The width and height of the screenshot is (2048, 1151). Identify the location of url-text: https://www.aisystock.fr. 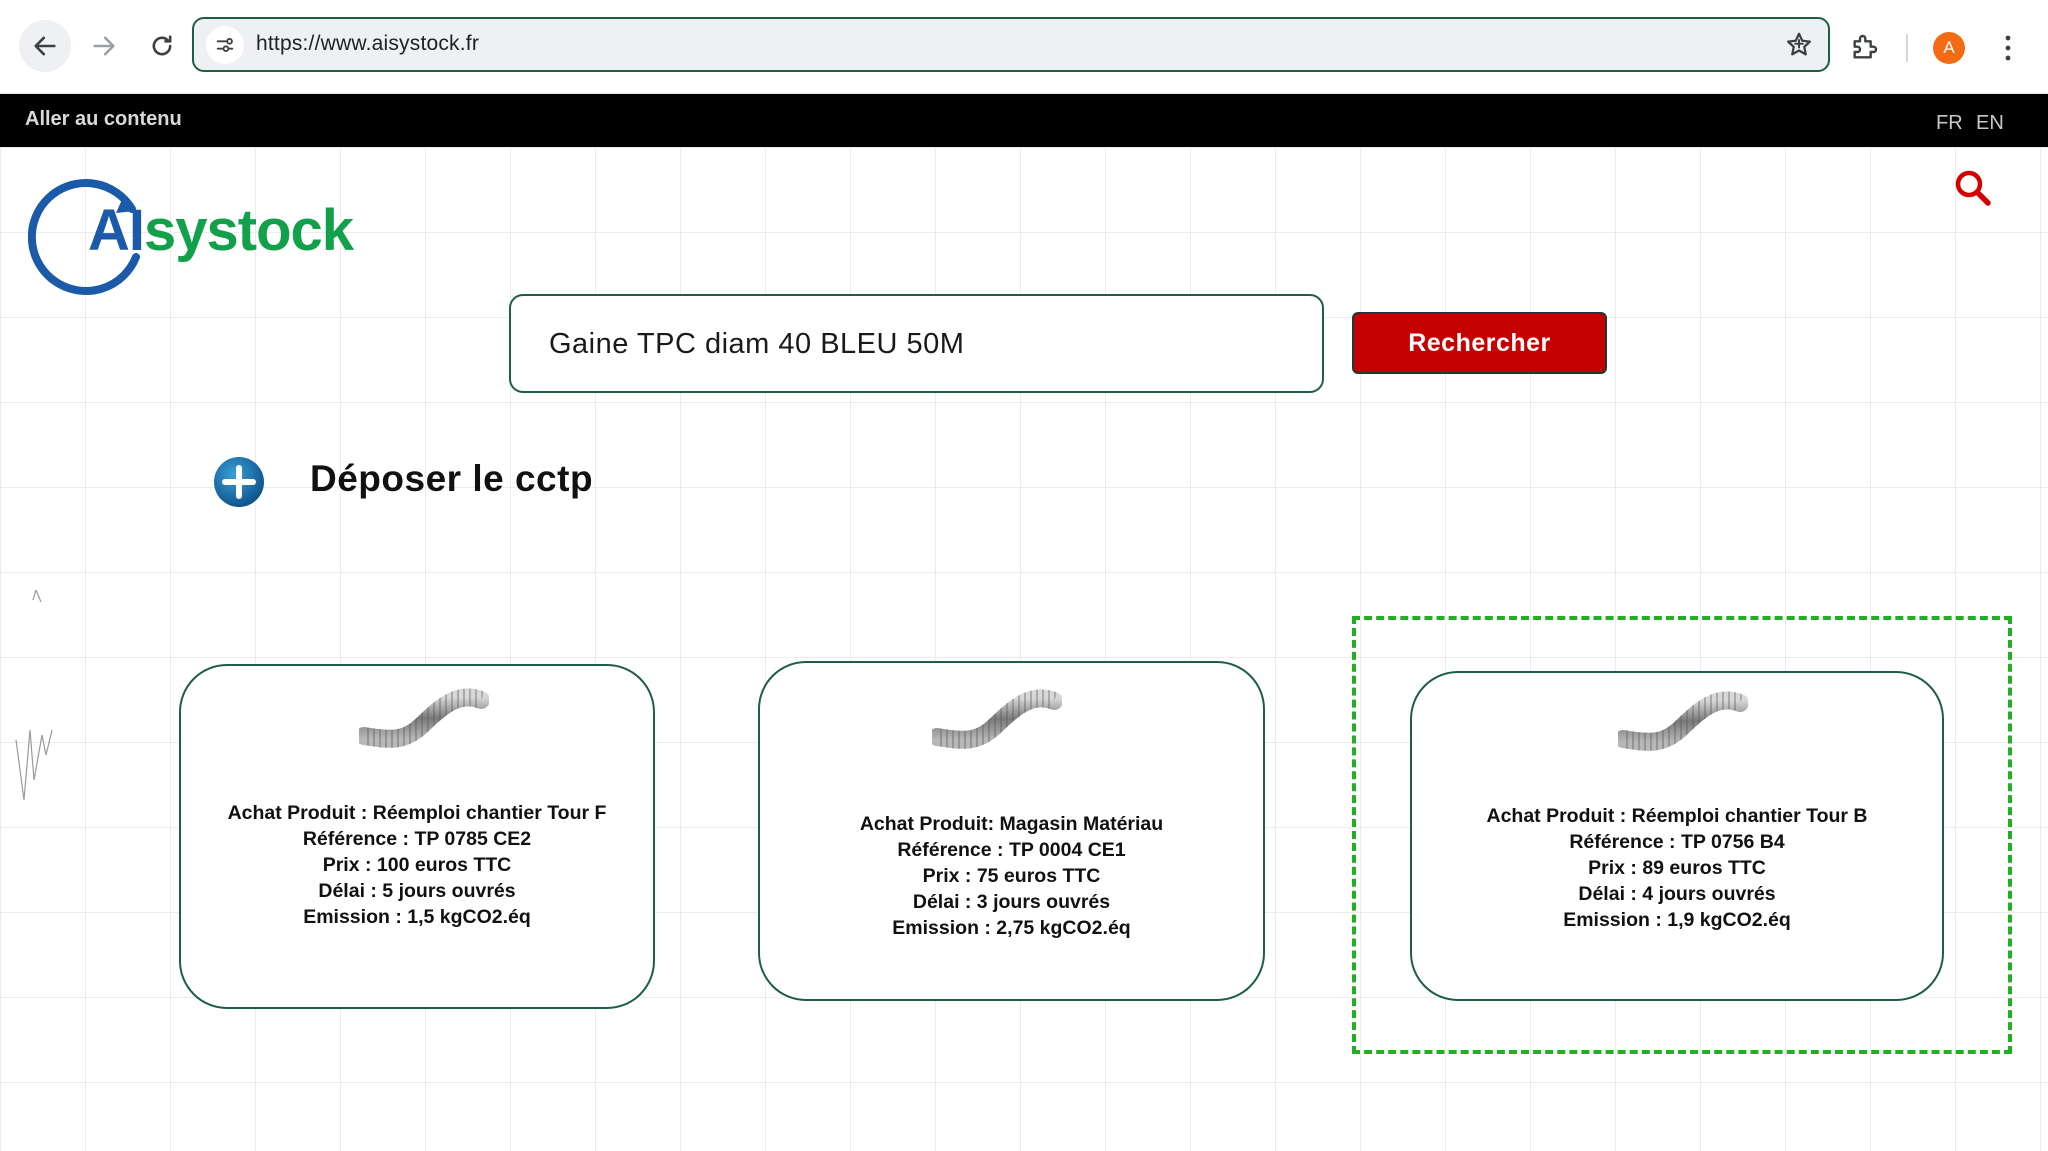
(367, 44).